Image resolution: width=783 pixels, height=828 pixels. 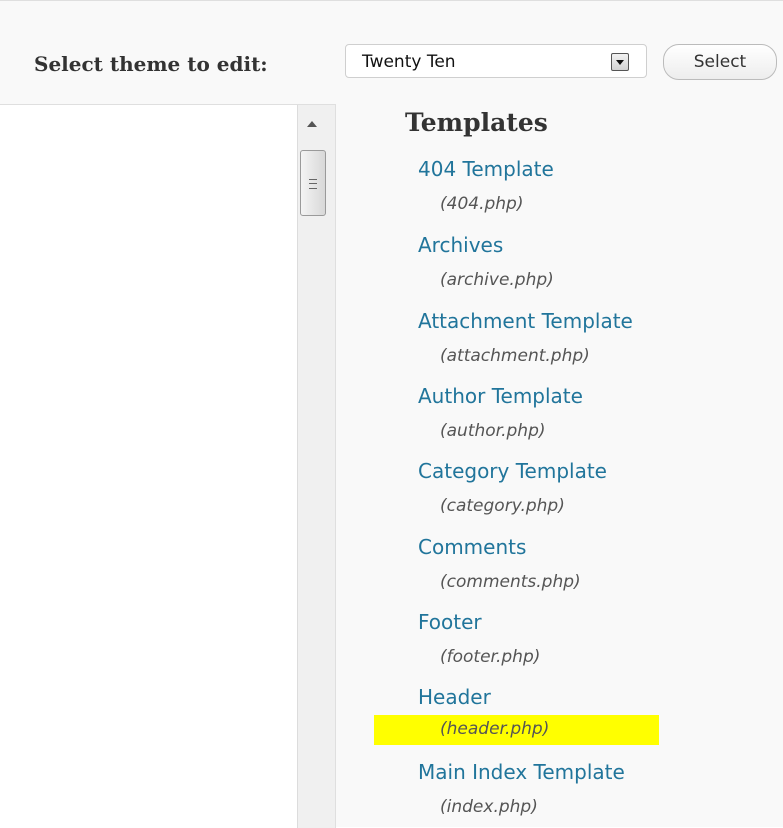 What do you see at coordinates (460, 245) in the screenshot?
I see `template-link-archives: Archives` at bounding box center [460, 245].